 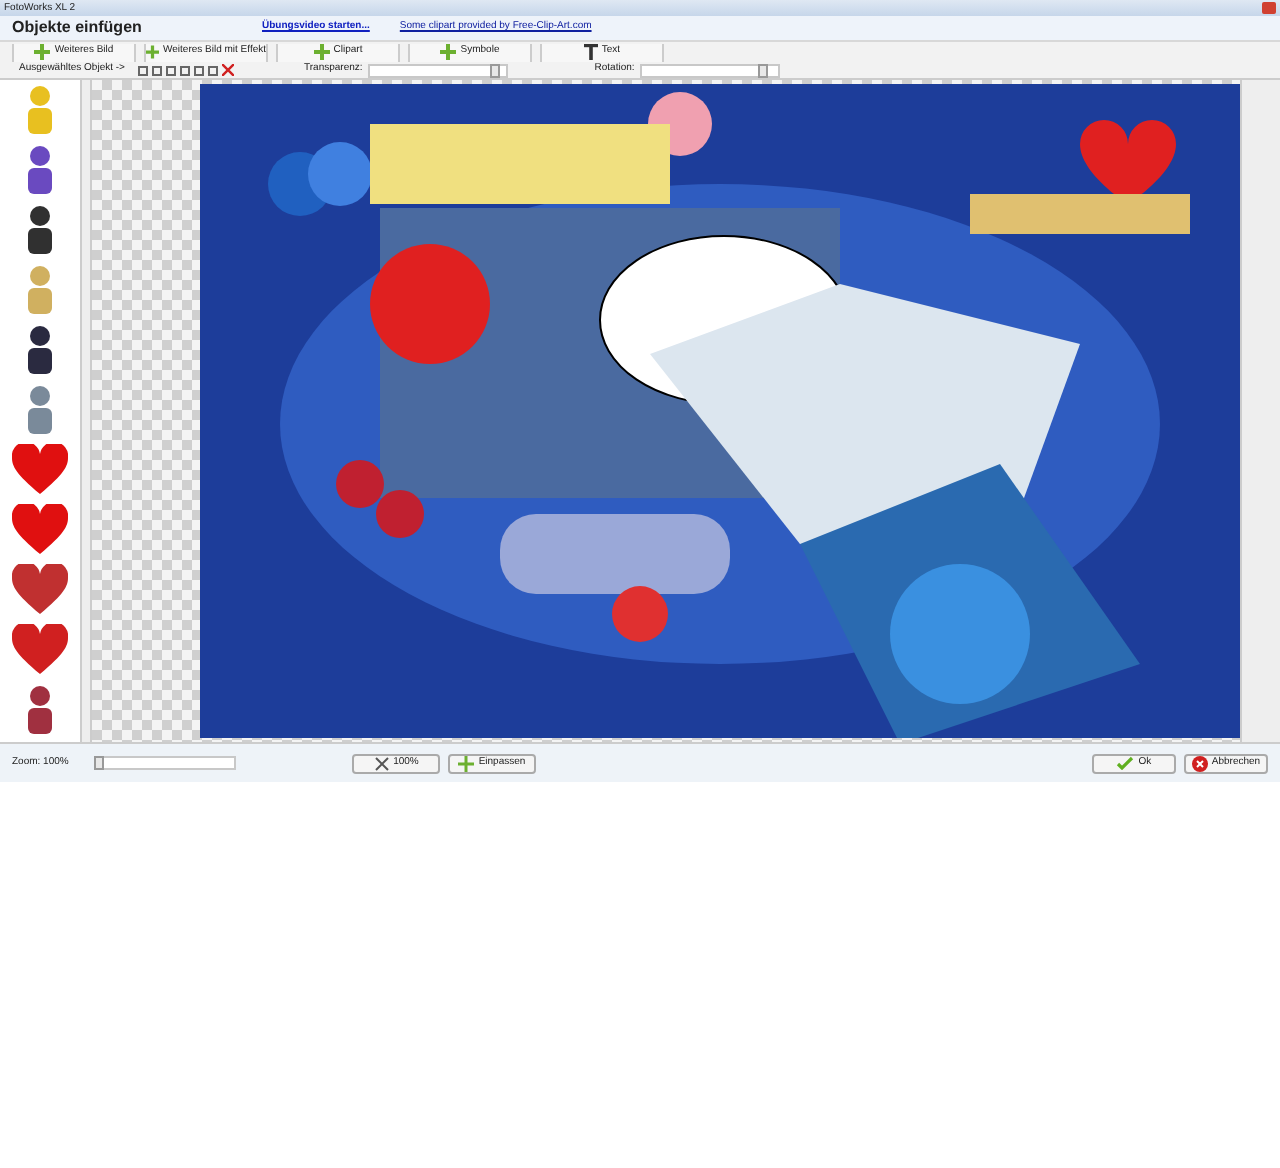 What do you see at coordinates (438, 70) in the screenshot?
I see `transparency-slider` at bounding box center [438, 70].